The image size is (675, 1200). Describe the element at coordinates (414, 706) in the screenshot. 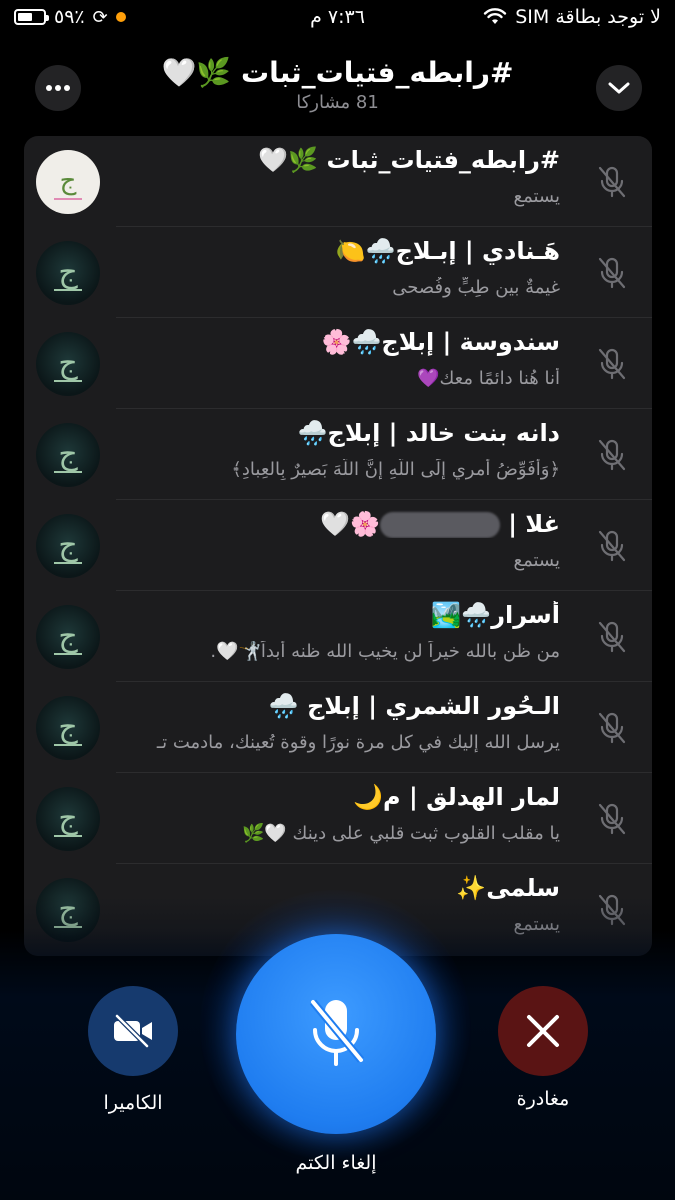

I see `participant-name: الـحُور الشمري | إبلاج 🌧️` at that location.